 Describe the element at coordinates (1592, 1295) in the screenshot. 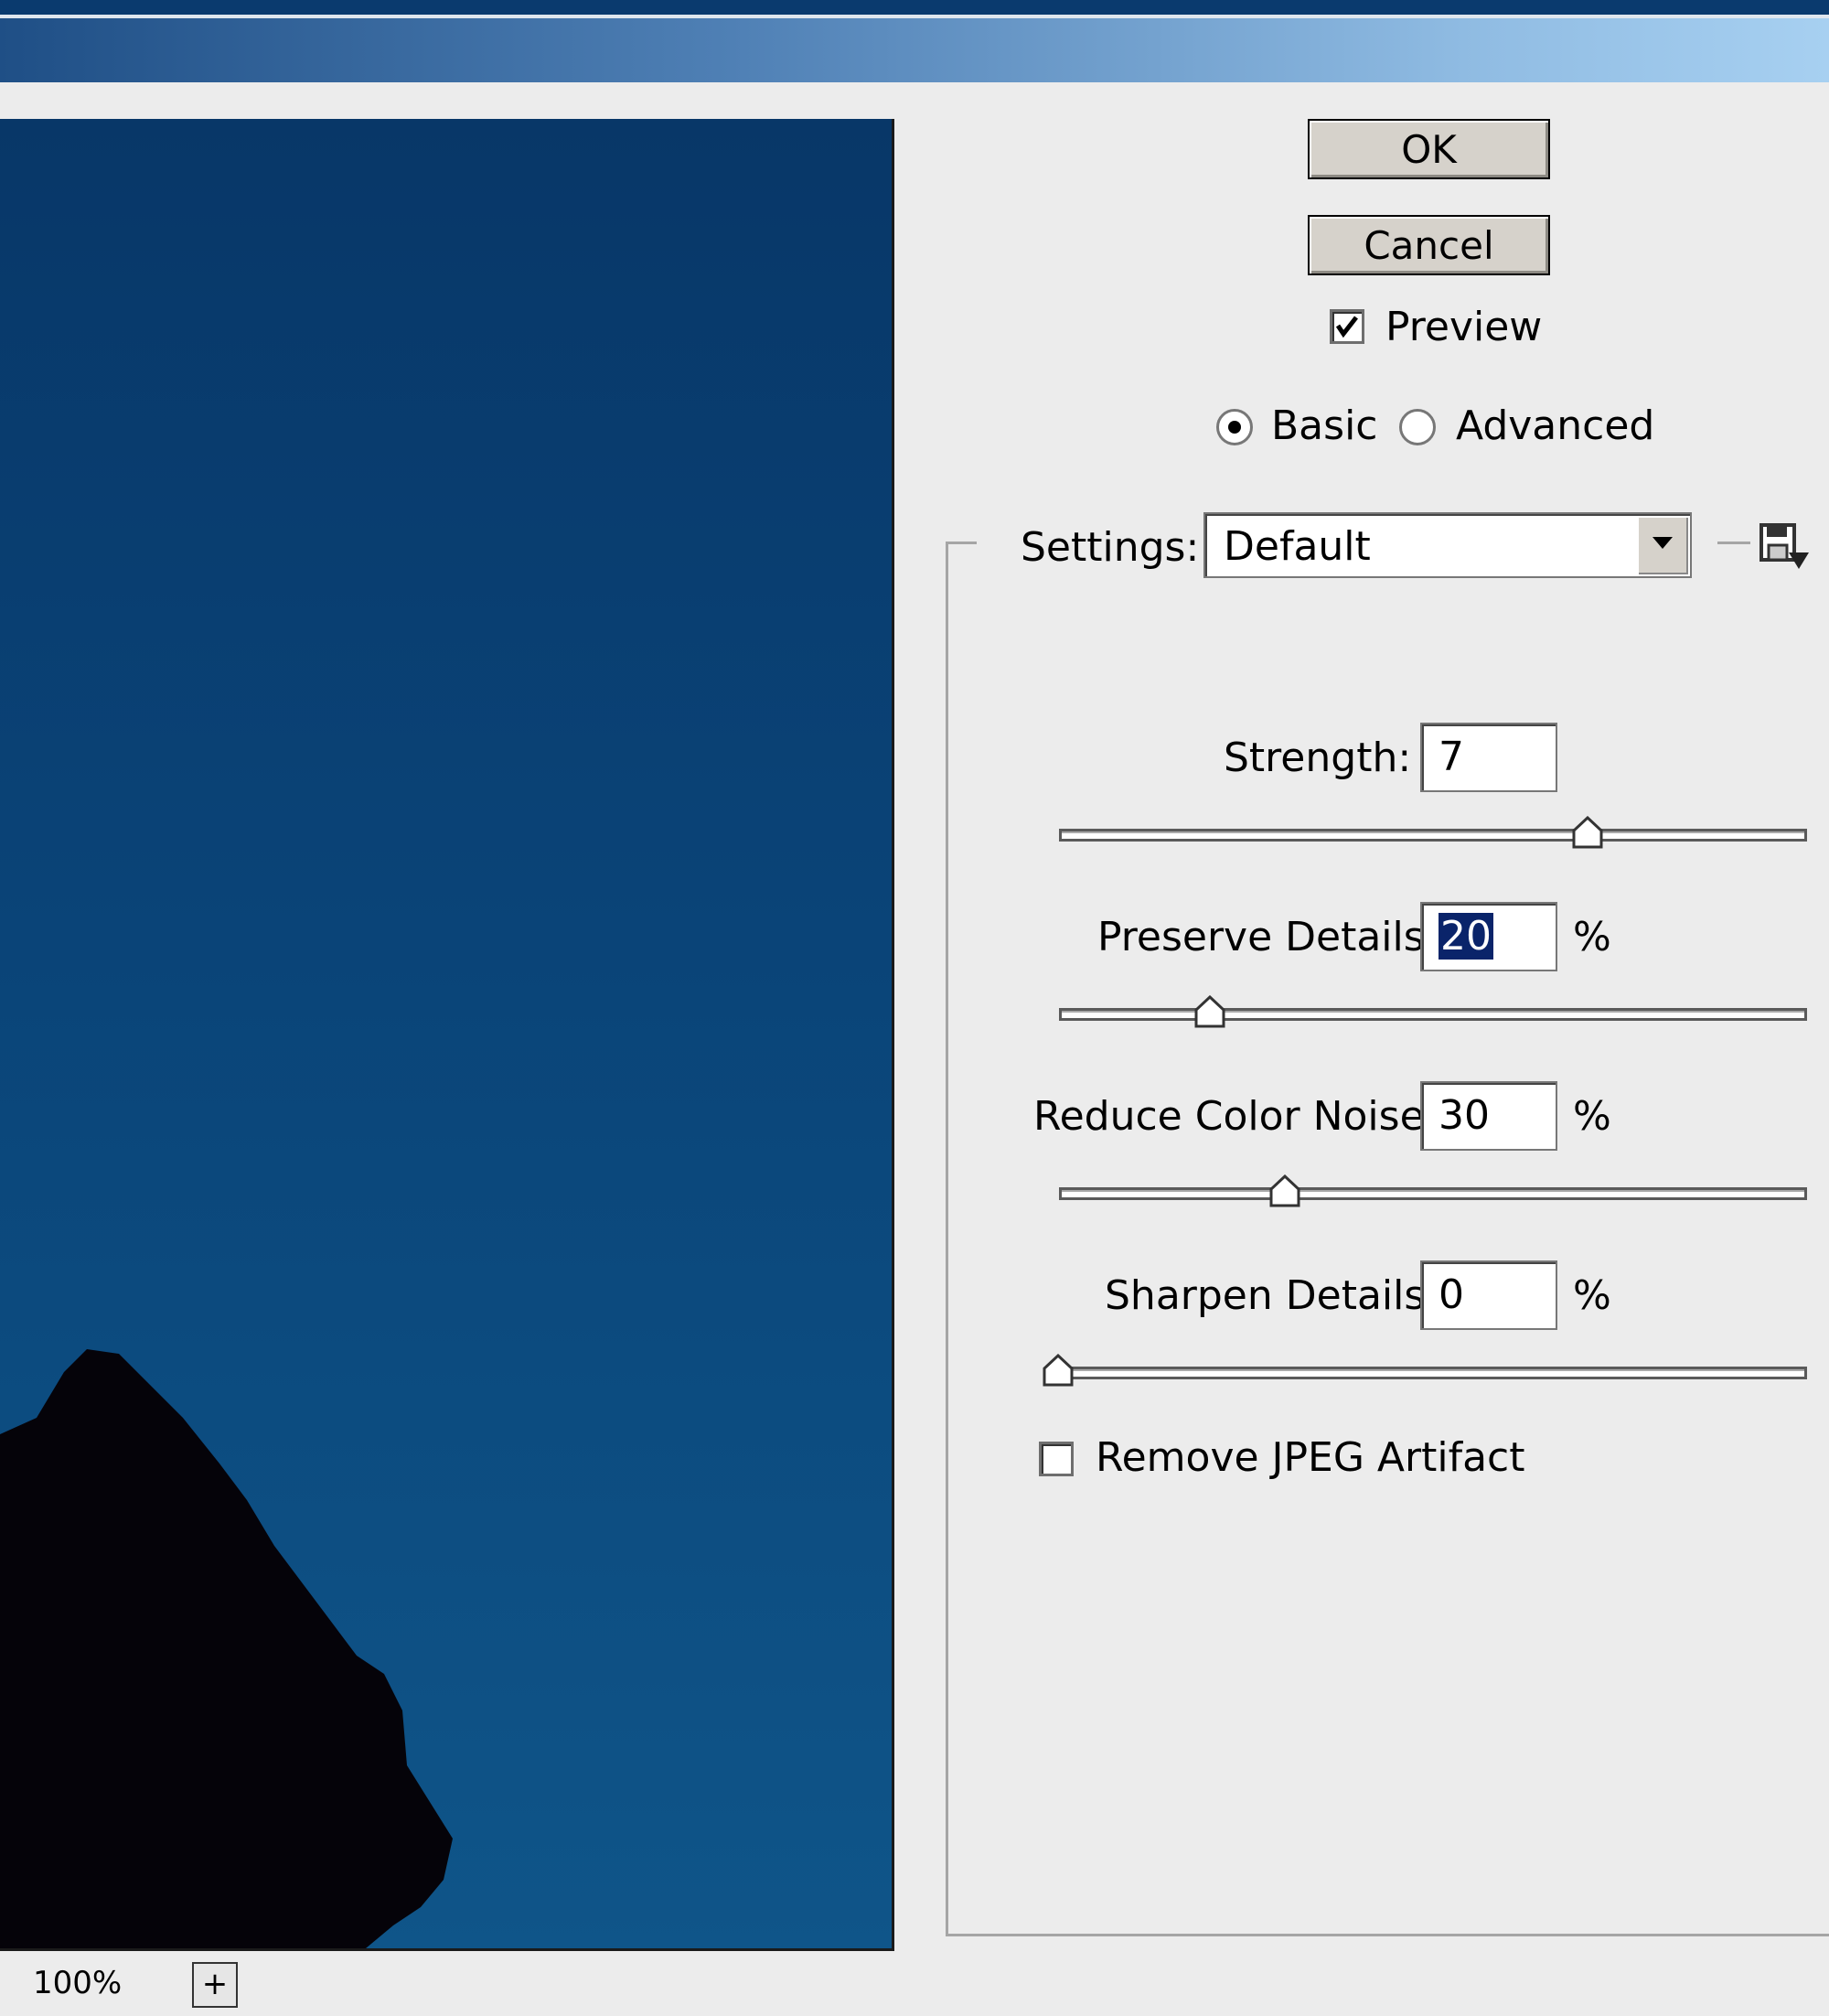

I see `sharpen-details-unit: %` at that location.